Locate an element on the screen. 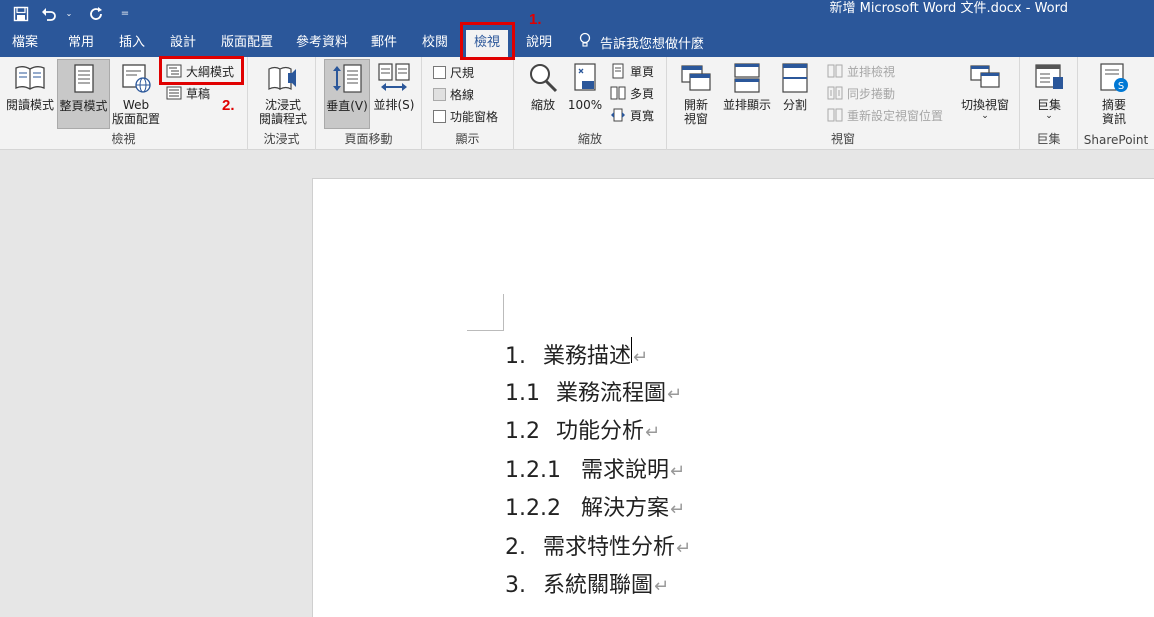  web-layout-label-1: Web is located at coordinates (136, 105).